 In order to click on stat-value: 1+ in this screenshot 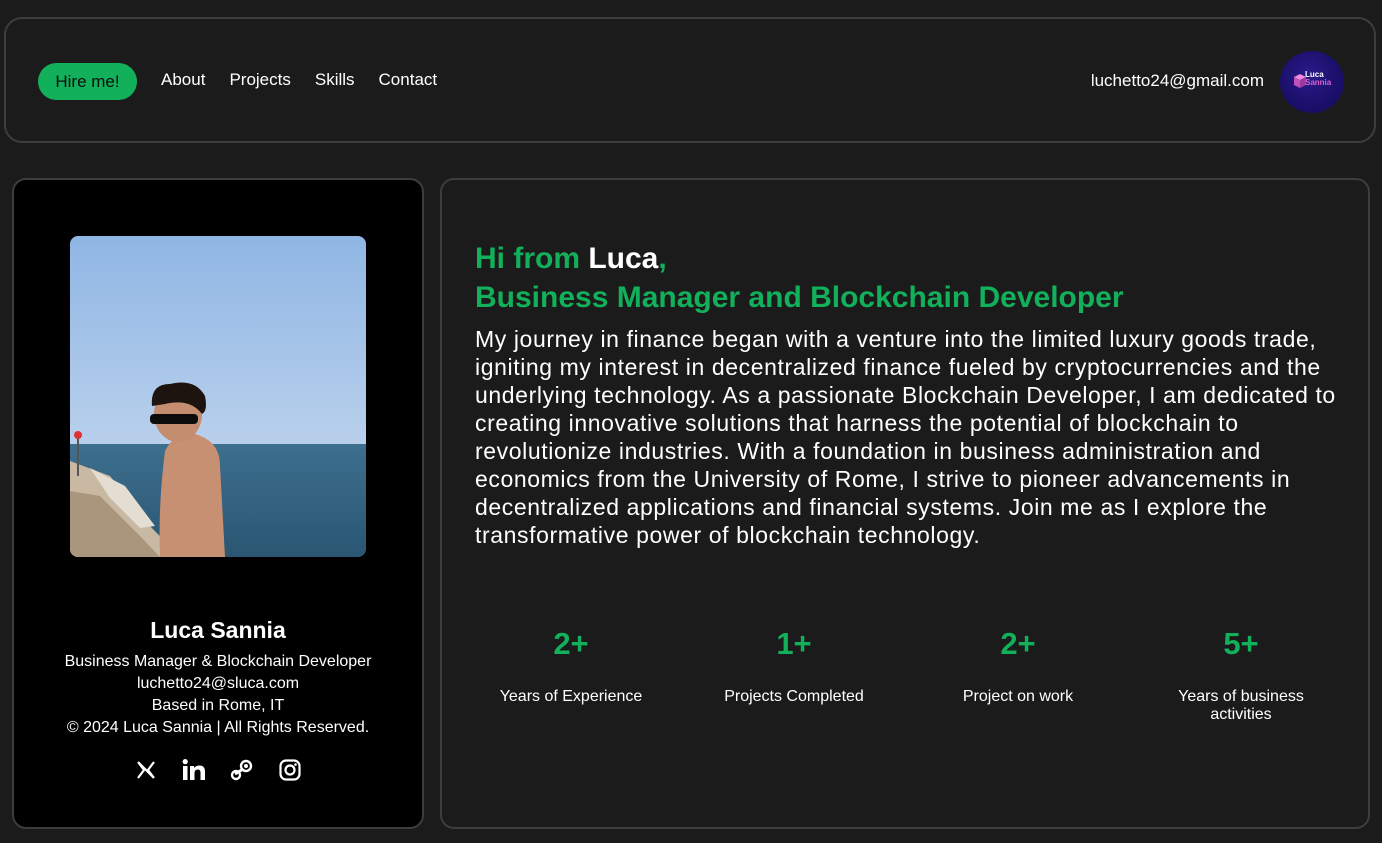, I will do `click(794, 643)`.